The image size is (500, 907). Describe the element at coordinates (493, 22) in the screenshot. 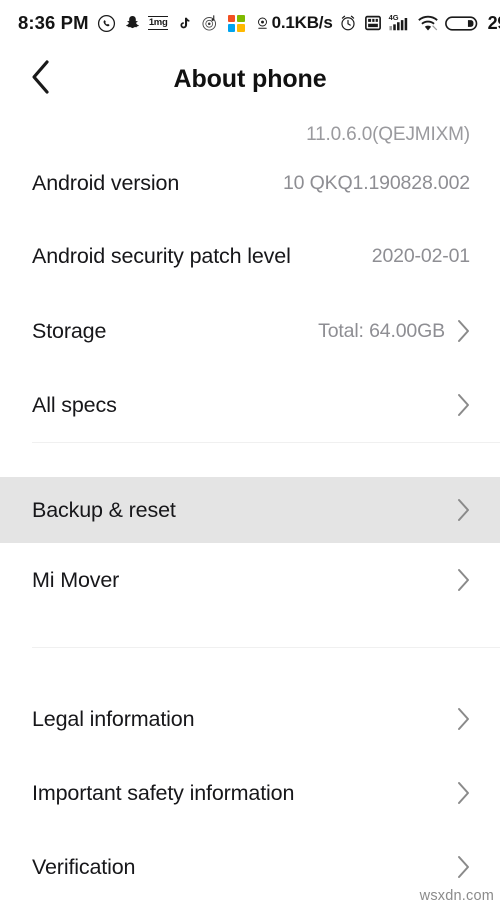

I see `battery-percent: 29%` at that location.